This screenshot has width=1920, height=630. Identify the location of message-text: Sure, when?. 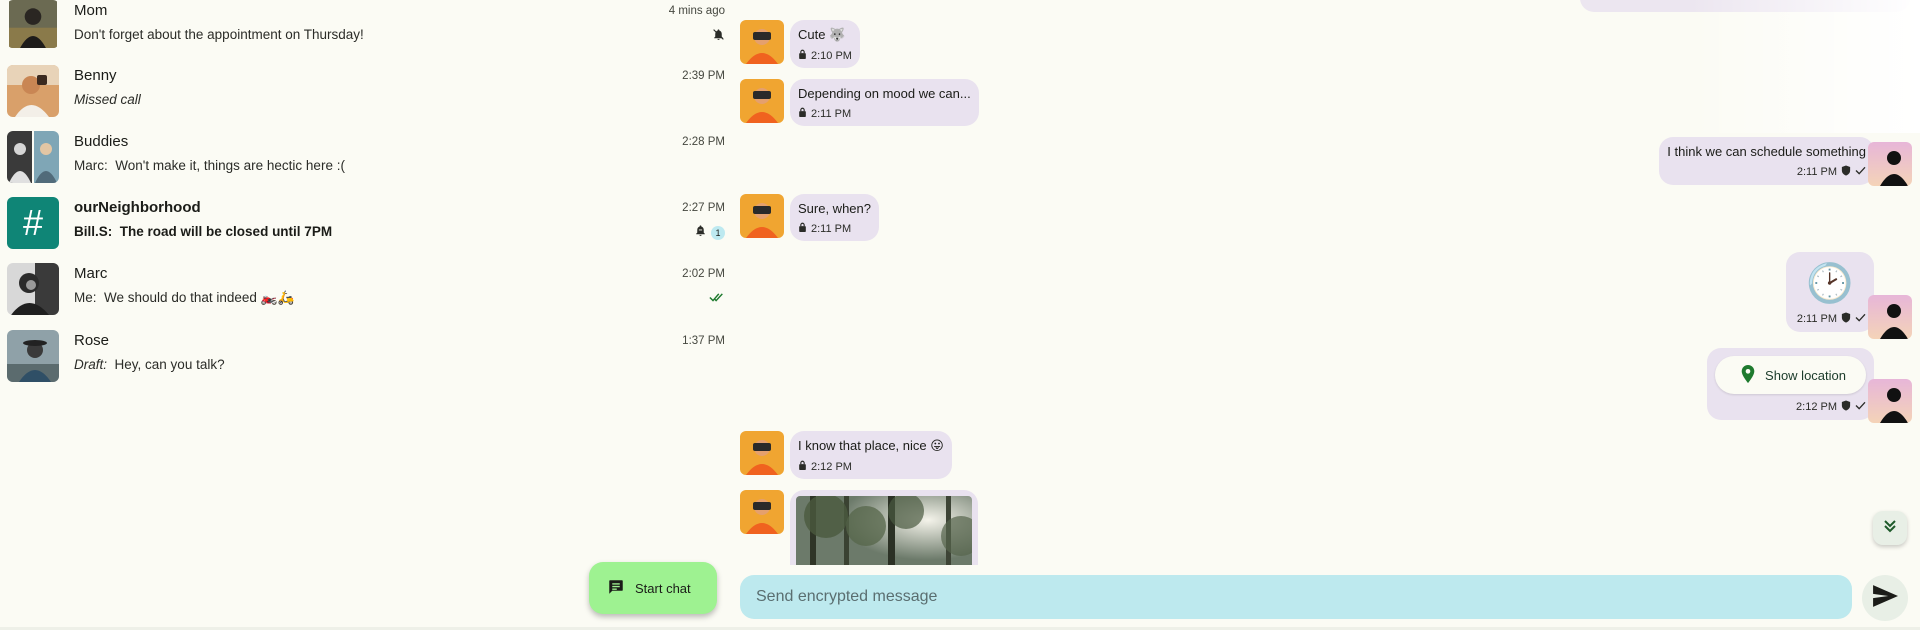
(834, 208).